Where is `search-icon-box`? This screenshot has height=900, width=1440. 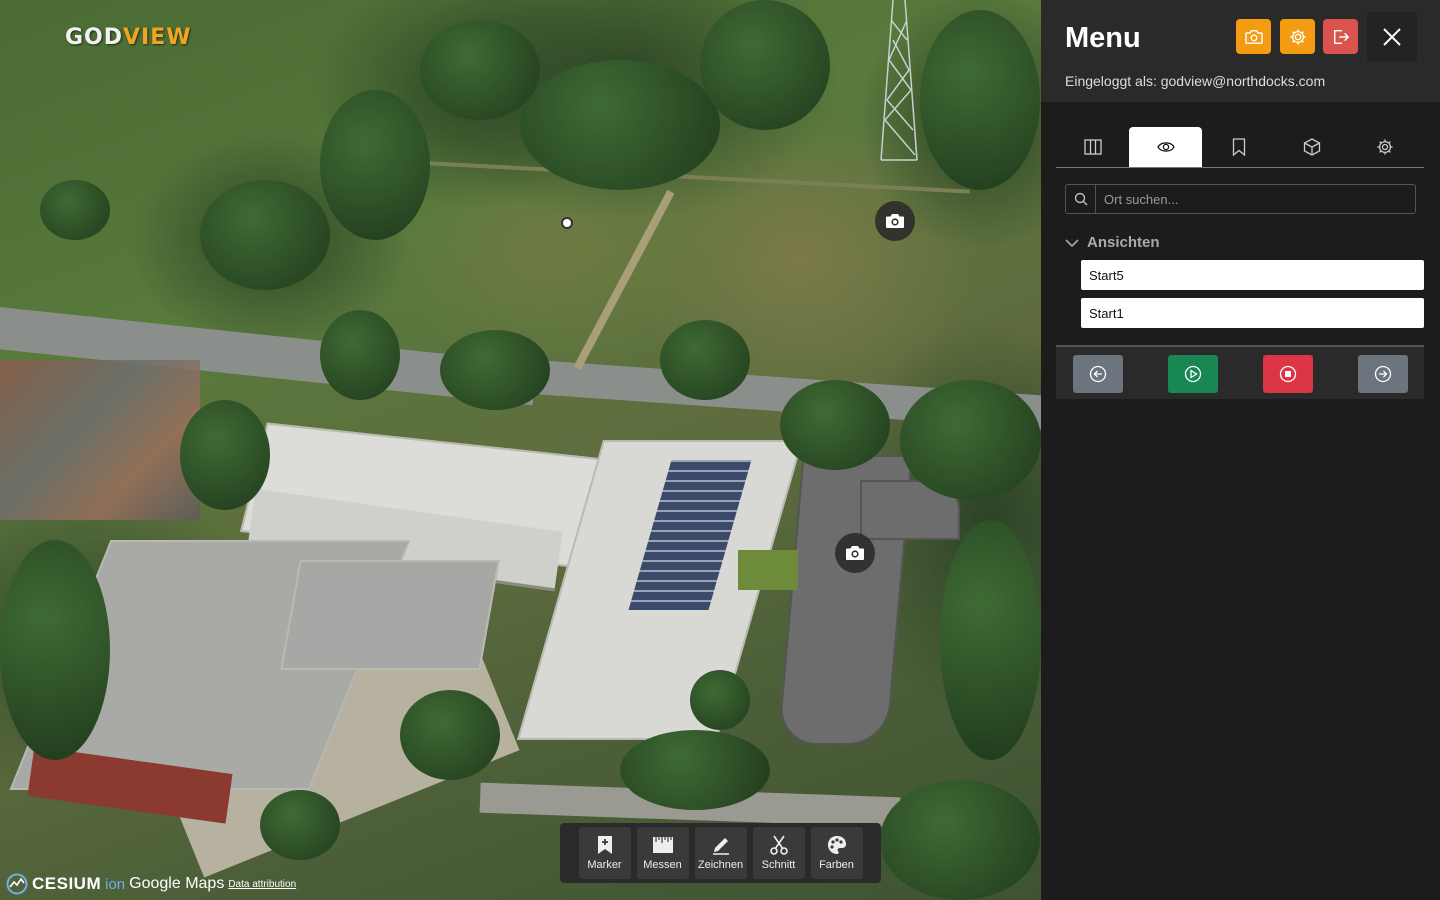 search-icon-box is located at coordinates (1081, 199).